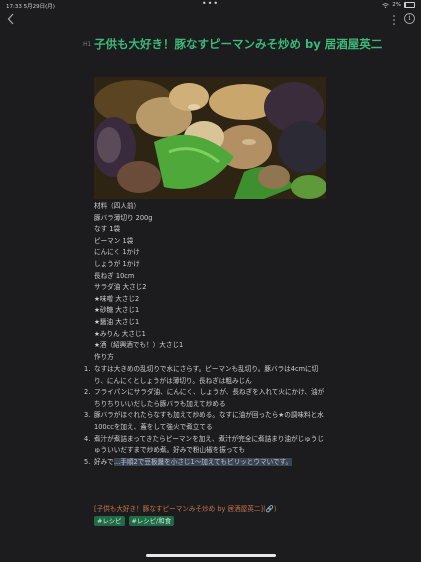  What do you see at coordinates (394, 20) in the screenshot?
I see `more-vertical-icon` at bounding box center [394, 20].